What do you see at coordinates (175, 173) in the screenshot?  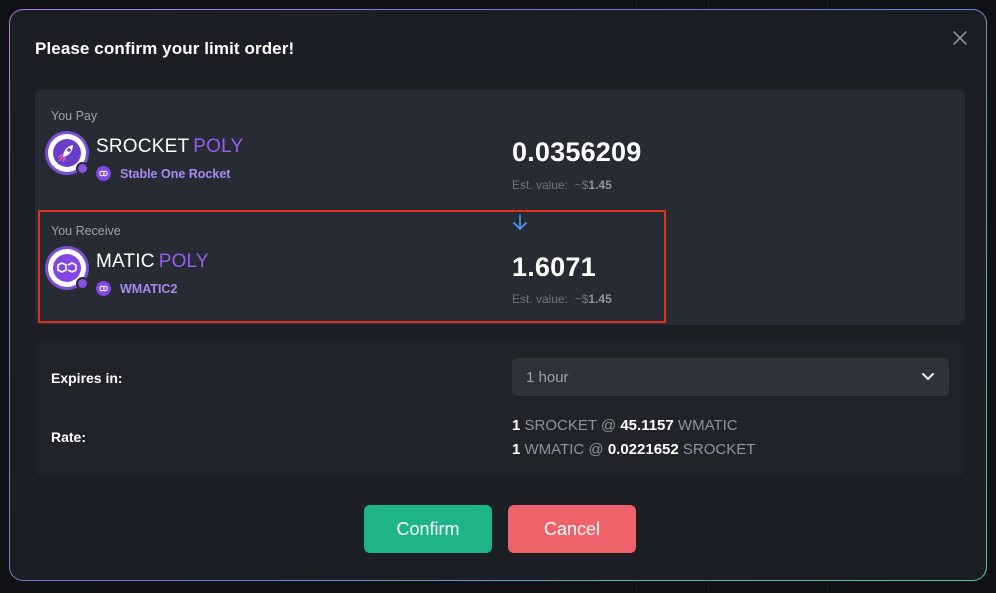 I see `pay-token-fullname: Stable One Rocket` at bounding box center [175, 173].